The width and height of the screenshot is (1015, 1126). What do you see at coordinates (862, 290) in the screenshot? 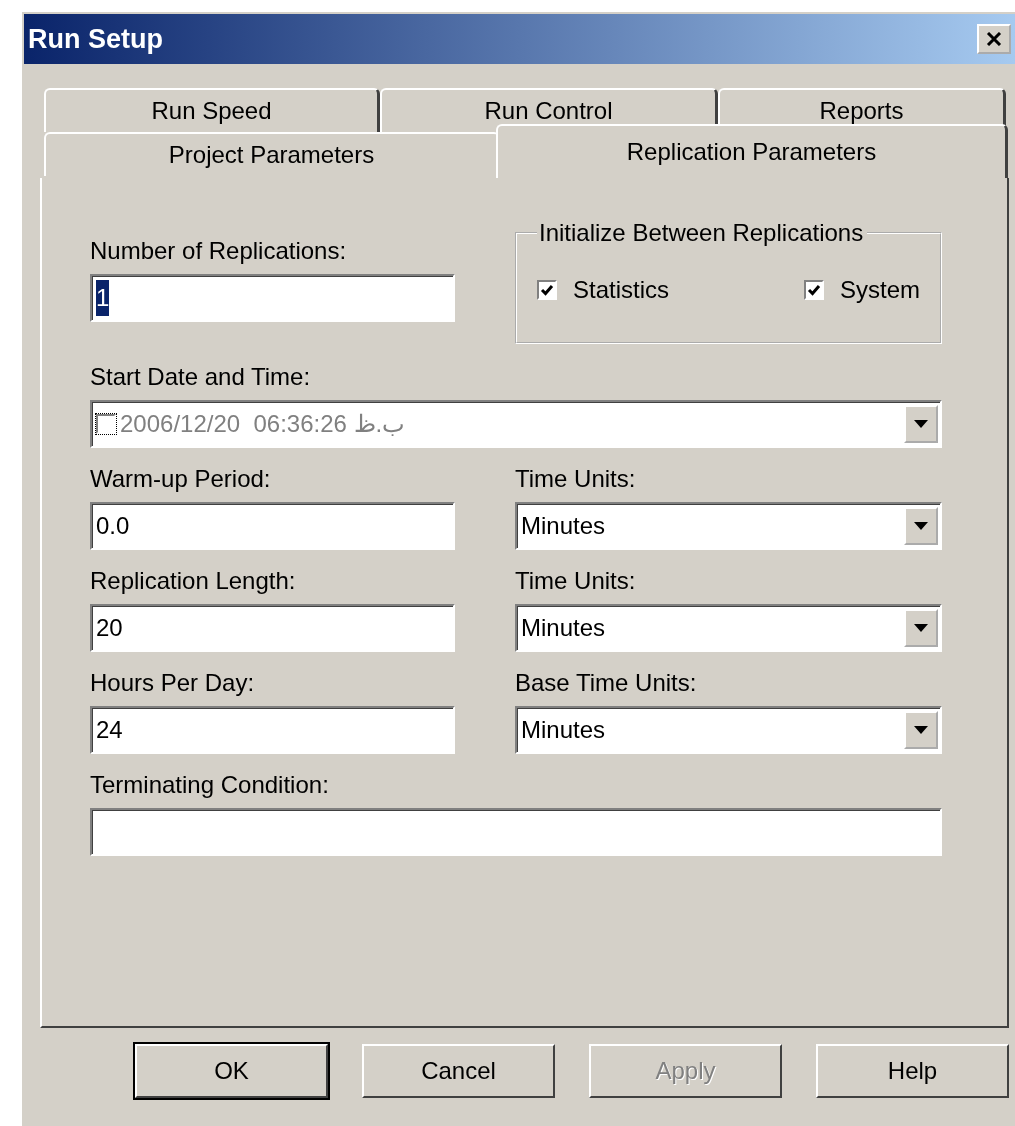
I see `checkbox-option: System` at bounding box center [862, 290].